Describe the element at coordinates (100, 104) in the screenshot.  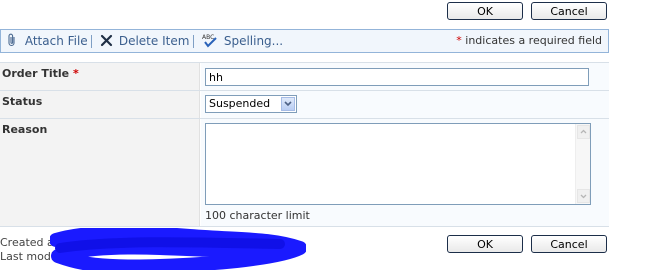
I see `label-cell: Status` at that location.